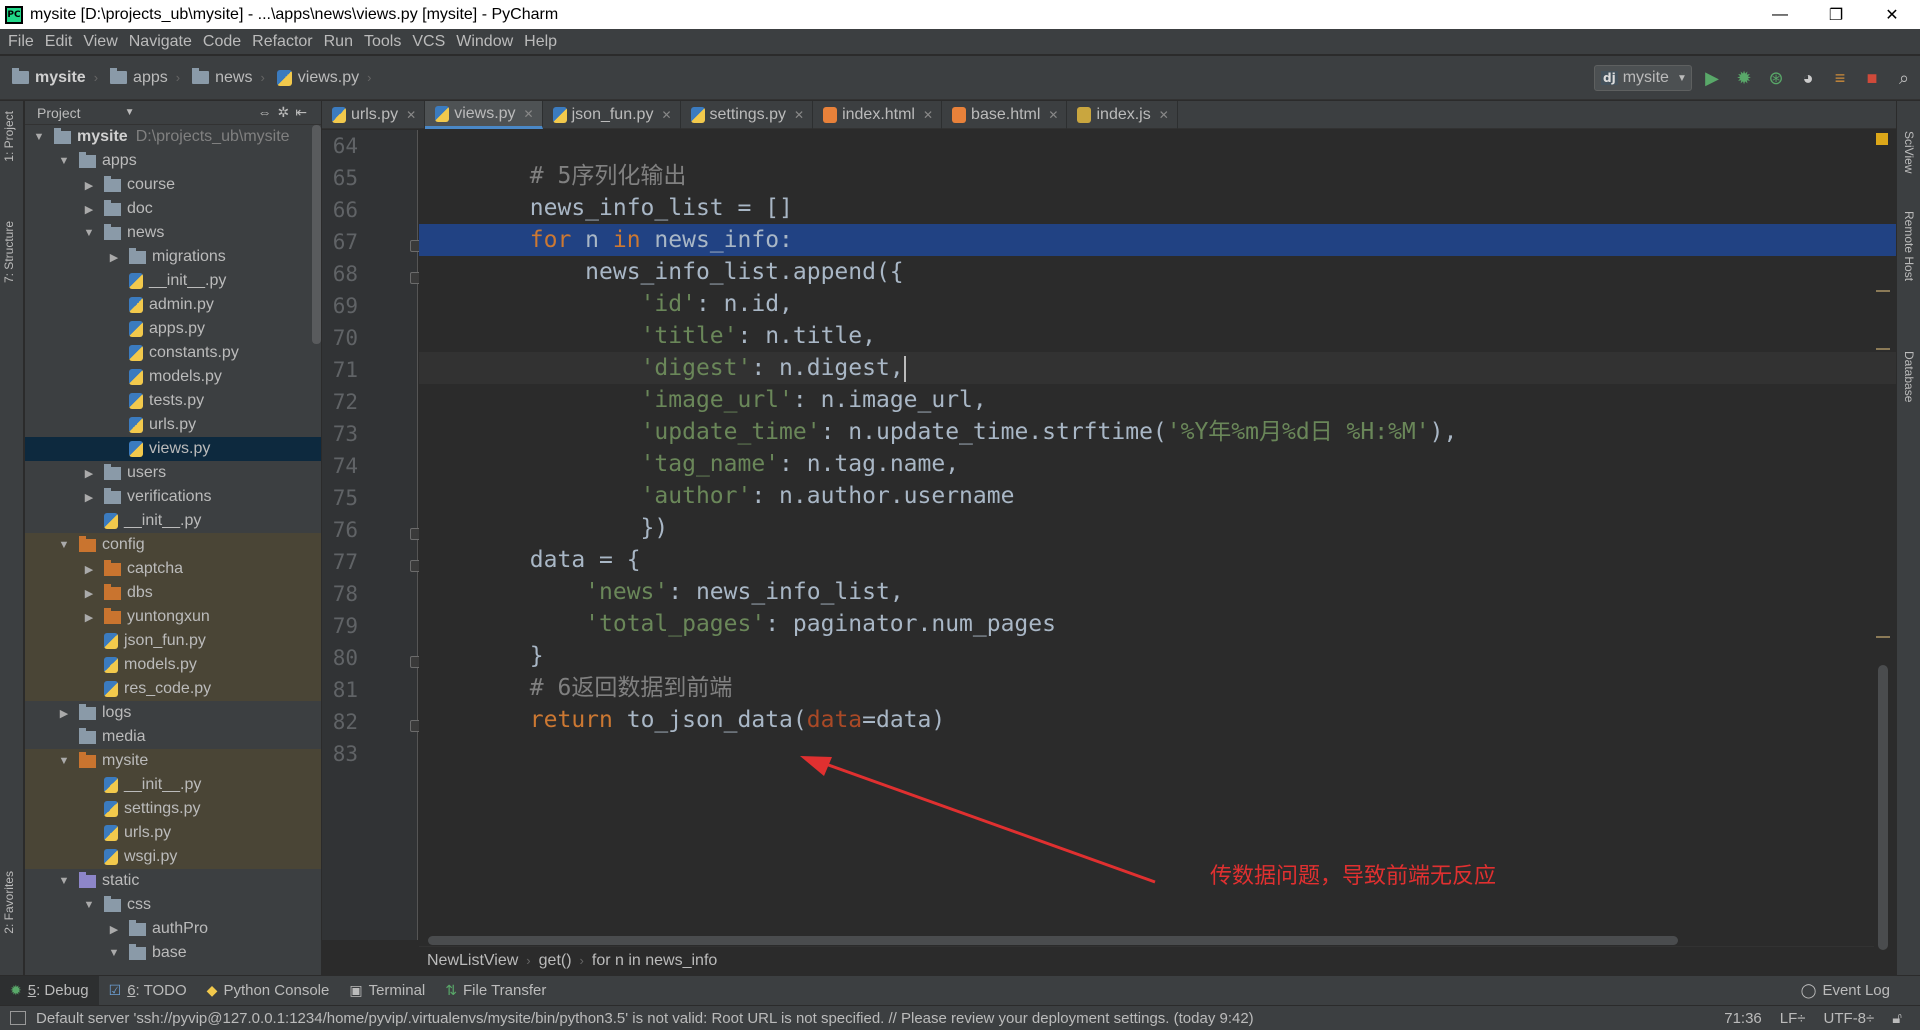 This screenshot has height=1030, width=1920. I want to click on editor-horizontal-scrollbar, so click(1053, 940).